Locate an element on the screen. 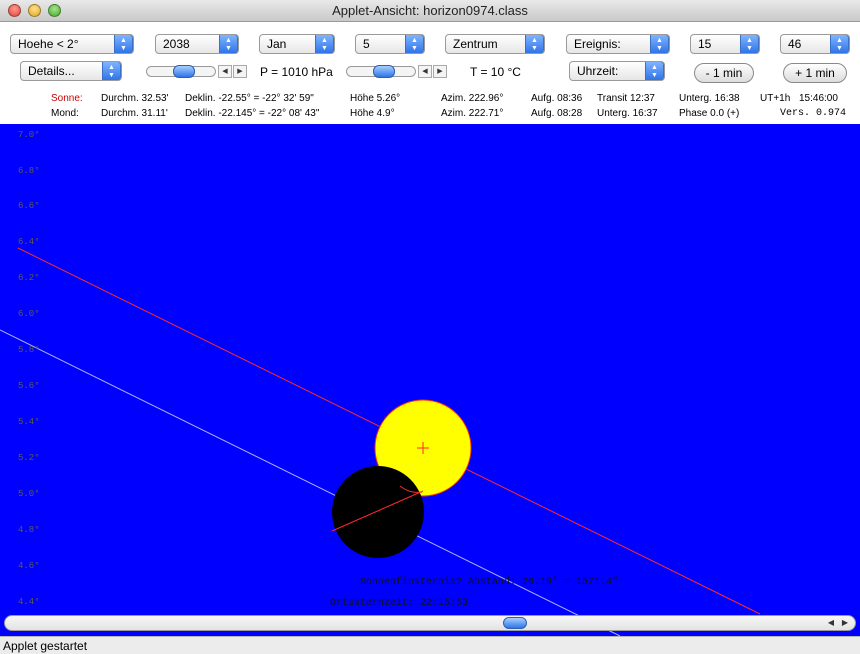  sun-row-label: Sonne: is located at coordinates (67, 98).